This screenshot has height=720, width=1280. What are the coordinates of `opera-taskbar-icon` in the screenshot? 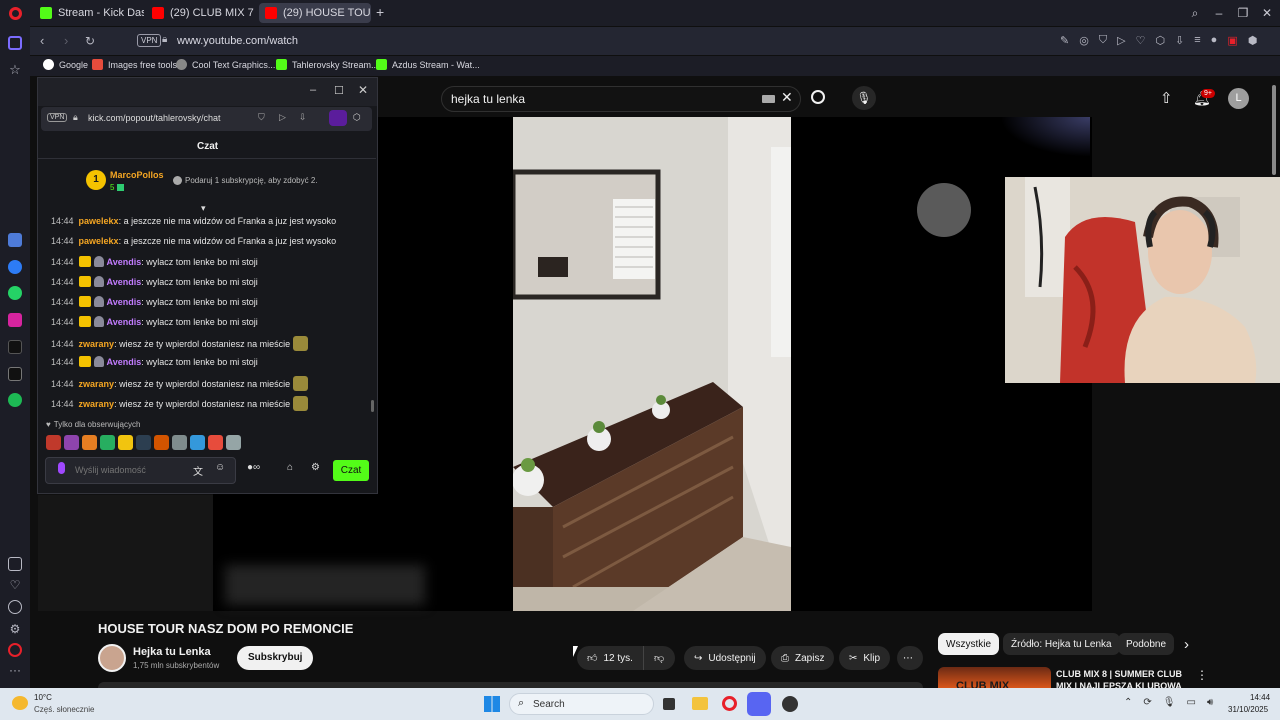 It's located at (729, 703).